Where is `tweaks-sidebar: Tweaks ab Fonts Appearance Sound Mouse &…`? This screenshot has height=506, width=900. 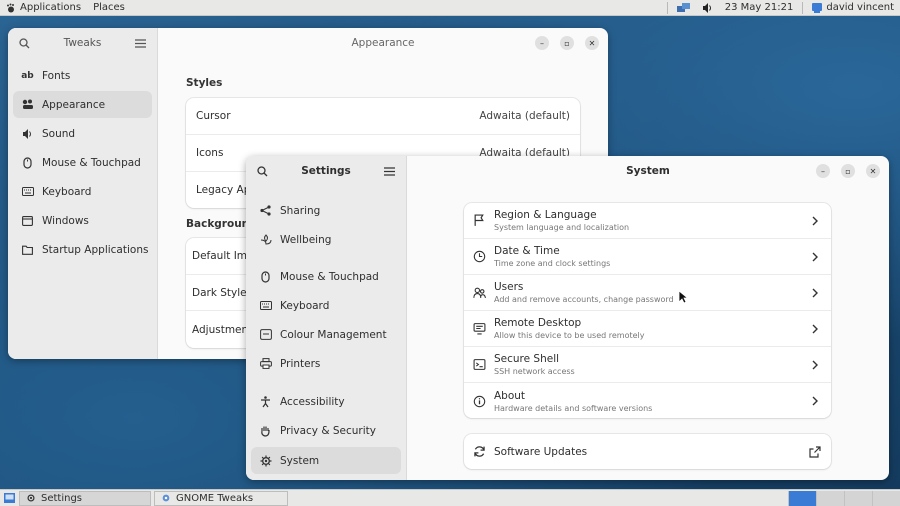 tweaks-sidebar: Tweaks ab Fonts Appearance Sound Mouse &… is located at coordinates (83, 193).